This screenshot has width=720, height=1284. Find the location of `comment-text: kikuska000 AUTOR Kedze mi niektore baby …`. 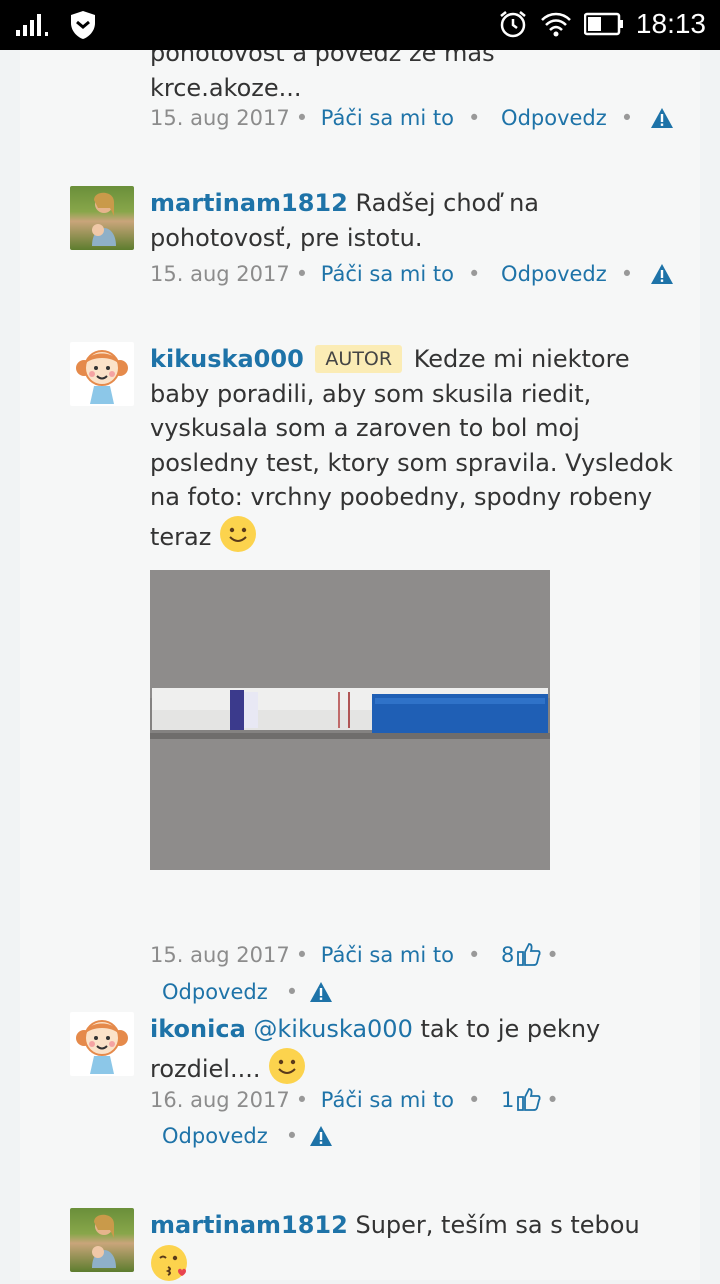

comment-text: kikuska000 AUTOR Kedze mi niektore baby … is located at coordinates (415, 448).